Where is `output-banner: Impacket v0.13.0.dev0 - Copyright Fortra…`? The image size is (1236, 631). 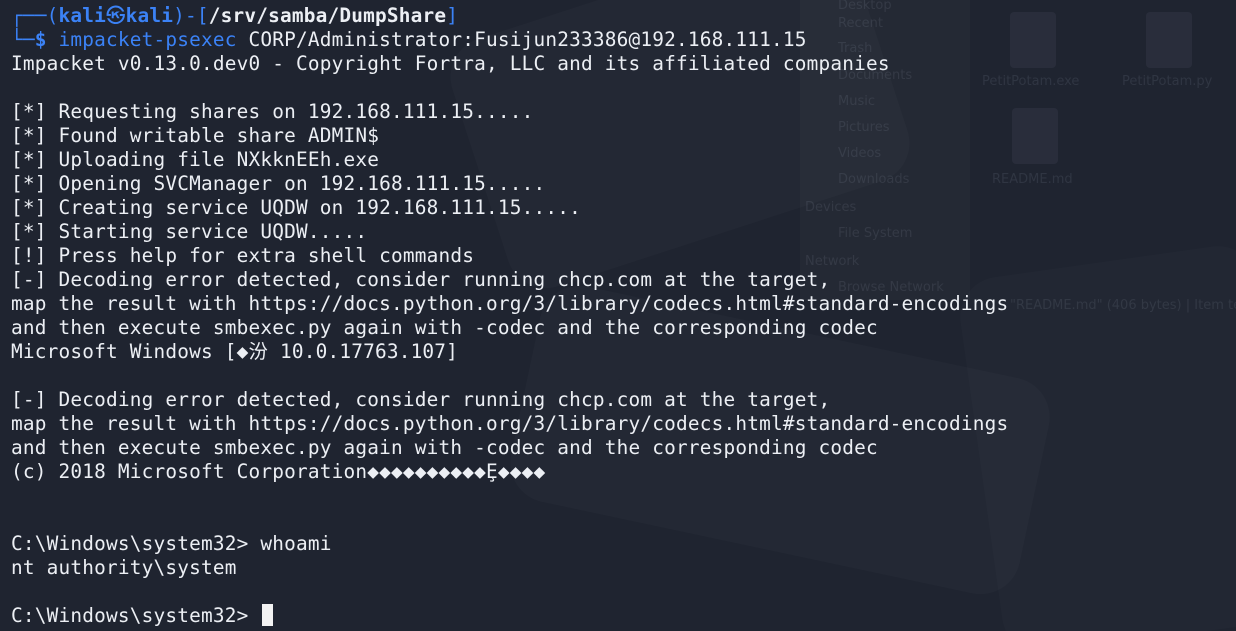 output-banner: Impacket v0.13.0.dev0 - Copyright Fortra… is located at coordinates (450, 63).